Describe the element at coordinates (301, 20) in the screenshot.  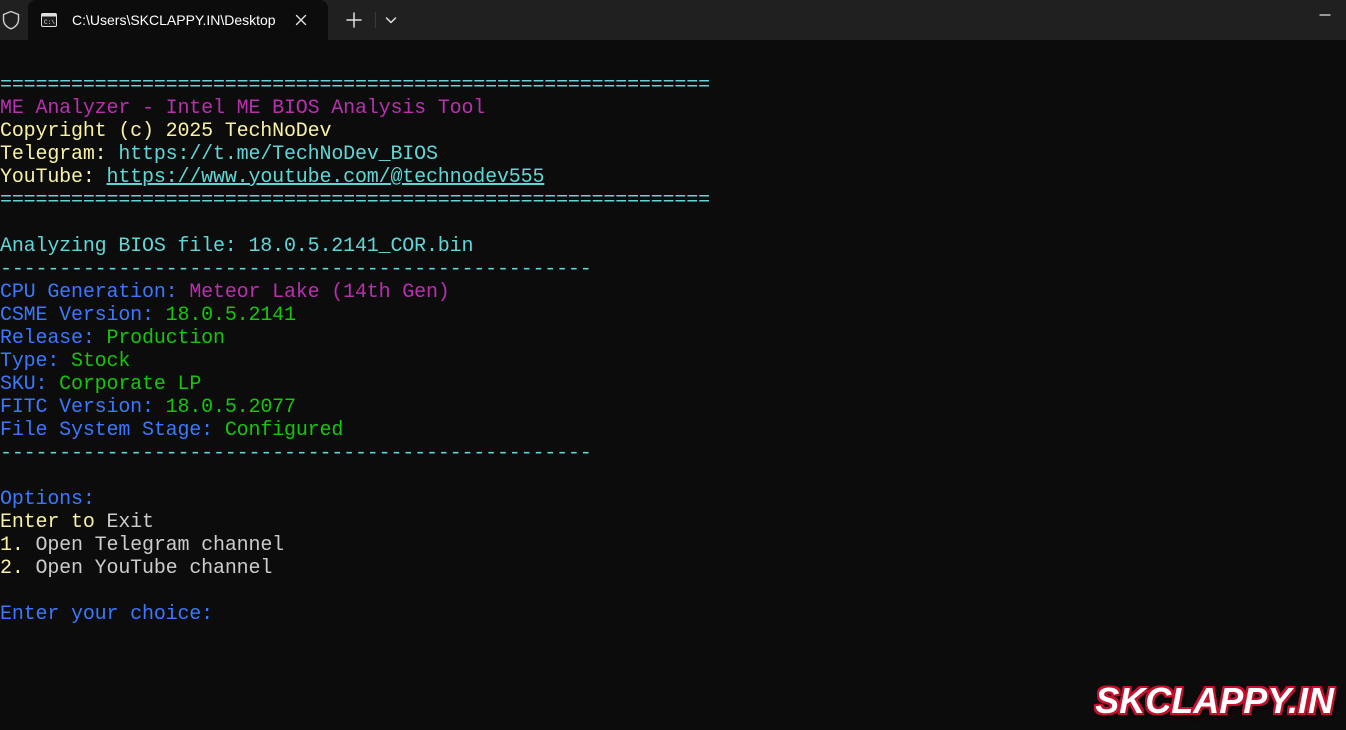
I see `close-icon` at that location.